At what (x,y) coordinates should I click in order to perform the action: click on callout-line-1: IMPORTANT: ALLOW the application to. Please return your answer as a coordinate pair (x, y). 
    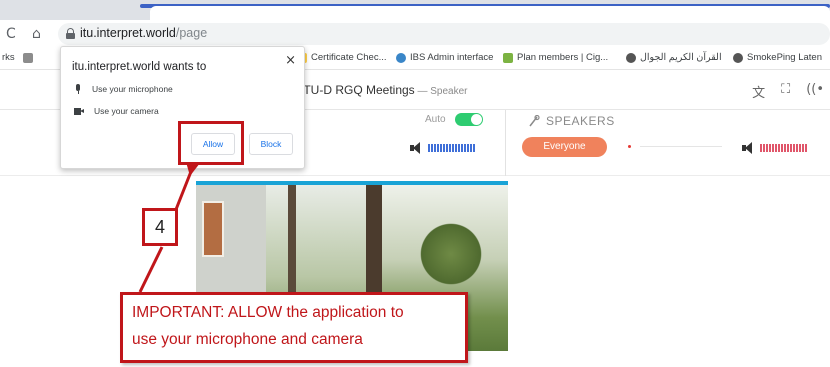
    Looking at the image, I should click on (268, 312).